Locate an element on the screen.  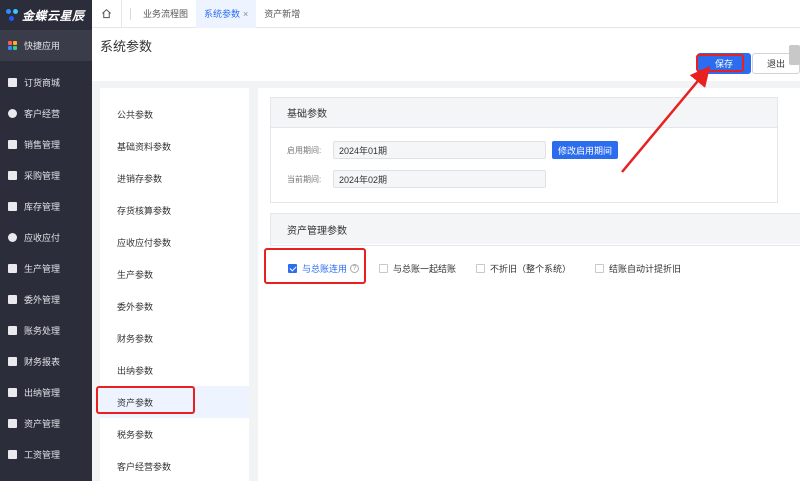
tab-business-flow: 业务流程图 is located at coordinates (165, 14).